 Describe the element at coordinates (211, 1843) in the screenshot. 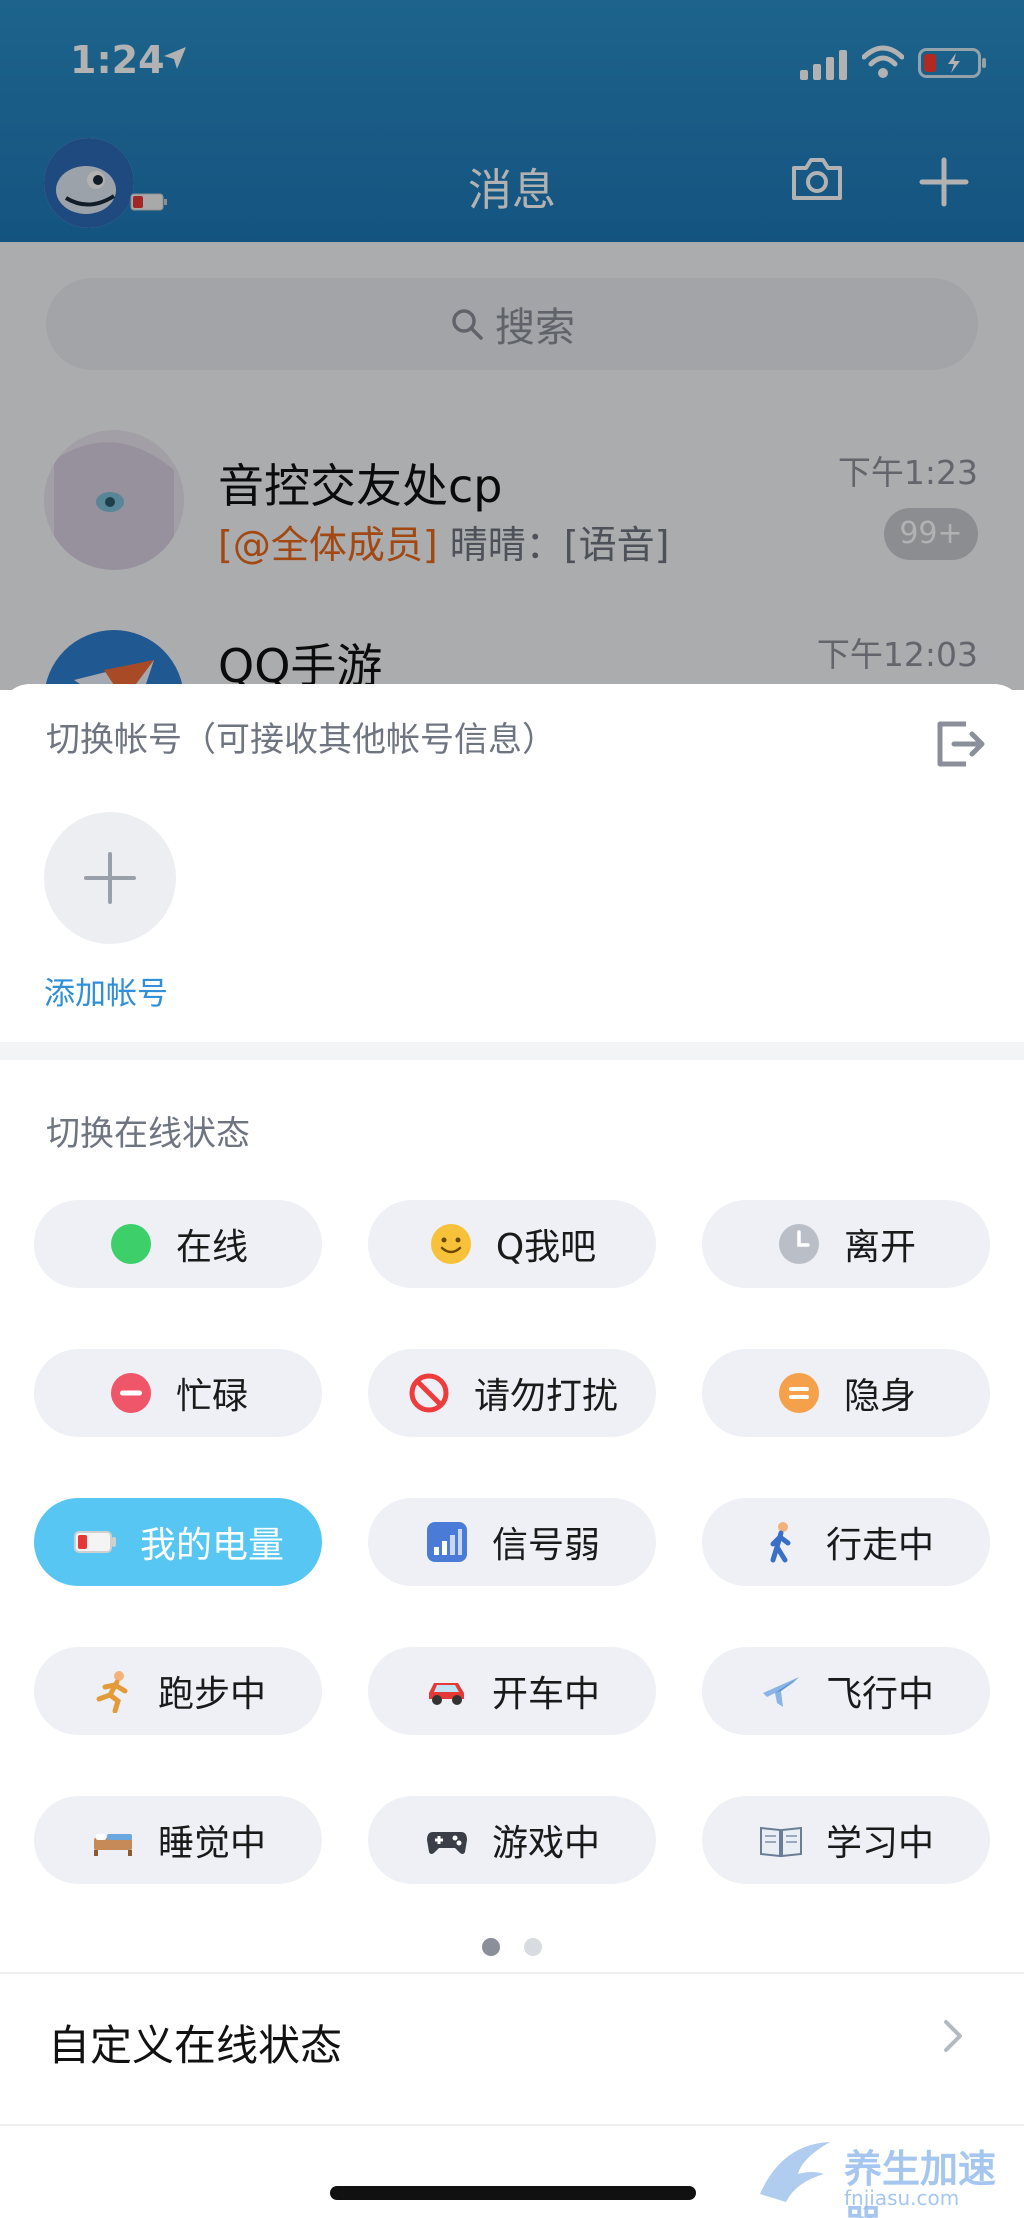

I see `status-option-label: 睡觉中` at that location.